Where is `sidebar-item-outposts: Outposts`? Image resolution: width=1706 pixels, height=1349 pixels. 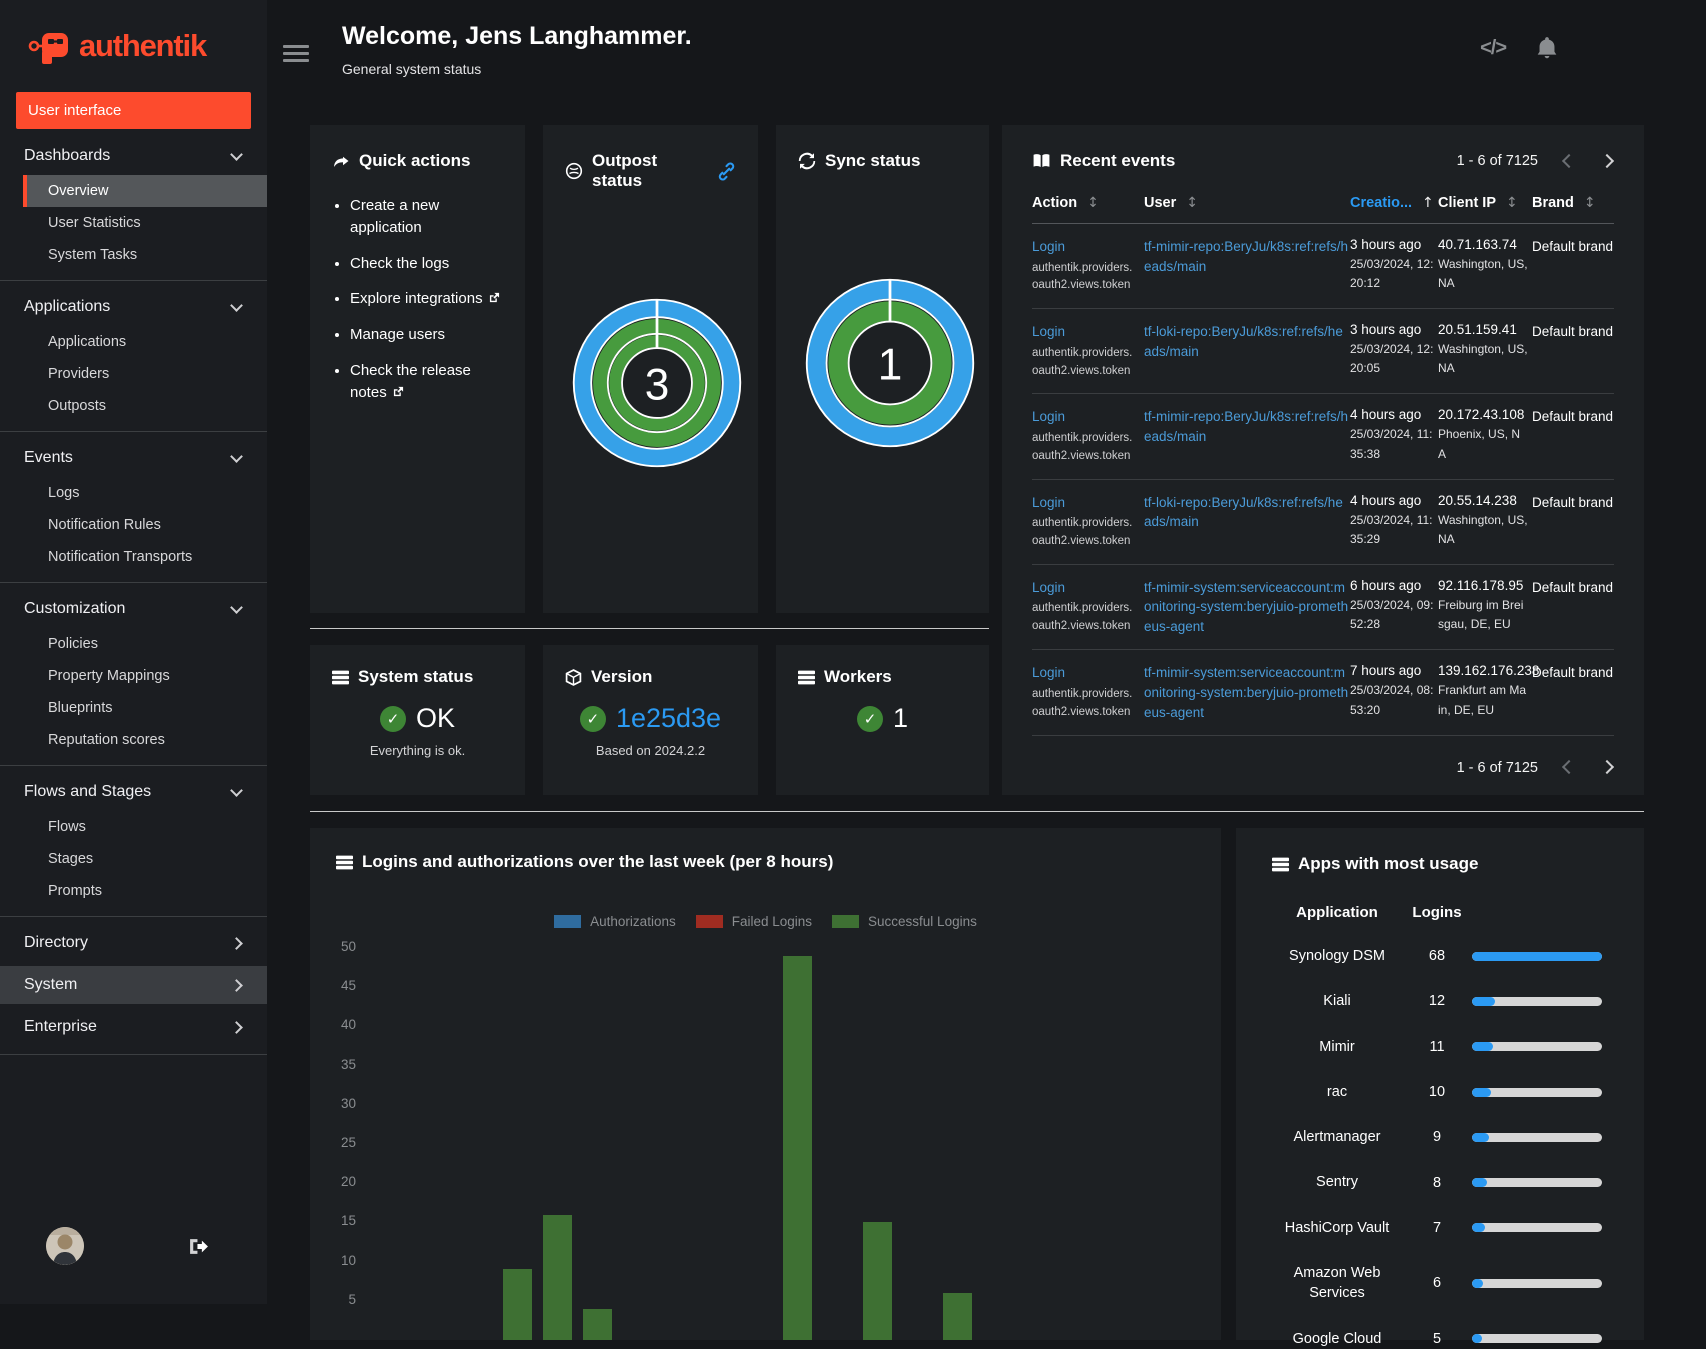 sidebar-item-outposts: Outposts is located at coordinates (145, 406).